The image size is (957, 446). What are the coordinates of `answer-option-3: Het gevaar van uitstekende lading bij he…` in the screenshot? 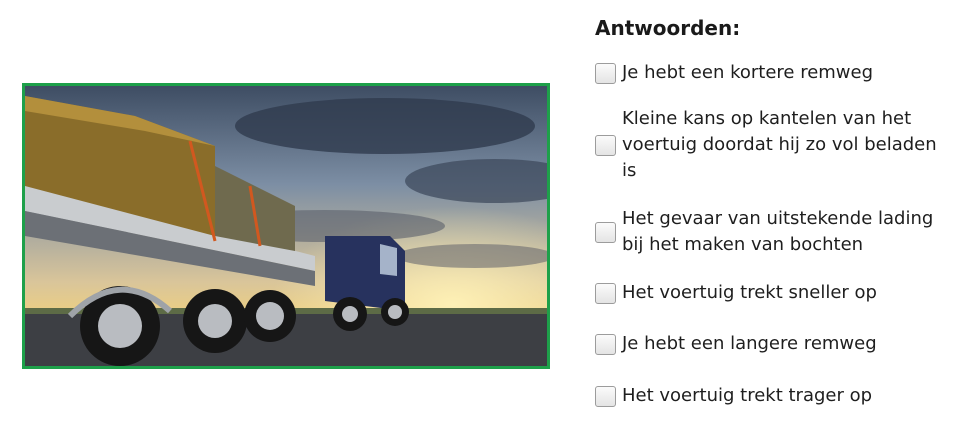 It's located at (770, 232).